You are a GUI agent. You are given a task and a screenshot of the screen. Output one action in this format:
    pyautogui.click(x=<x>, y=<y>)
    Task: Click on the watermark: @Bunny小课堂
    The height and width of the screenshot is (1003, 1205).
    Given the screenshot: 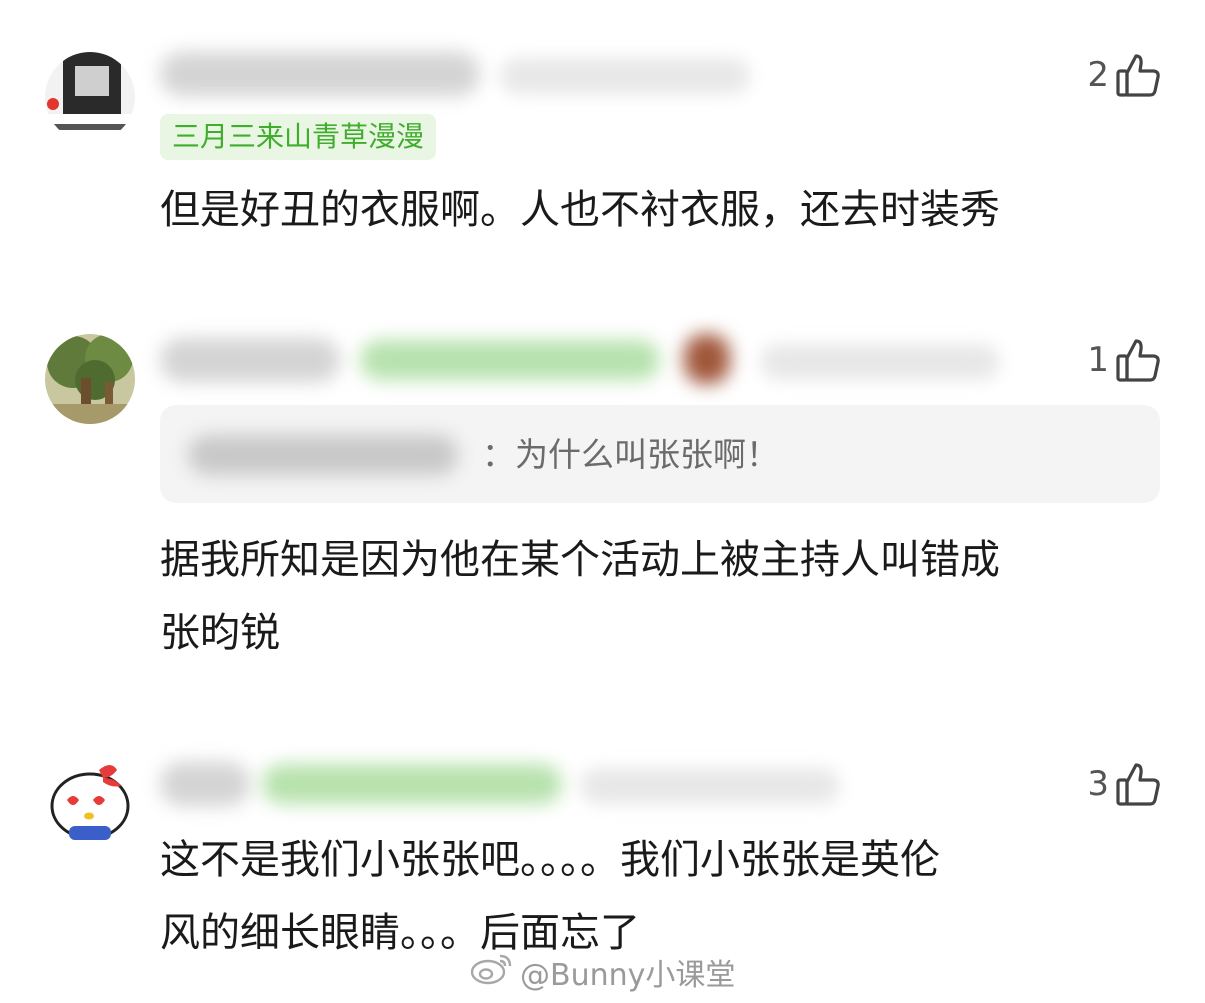 What is the action you would take?
    pyautogui.click(x=602, y=972)
    